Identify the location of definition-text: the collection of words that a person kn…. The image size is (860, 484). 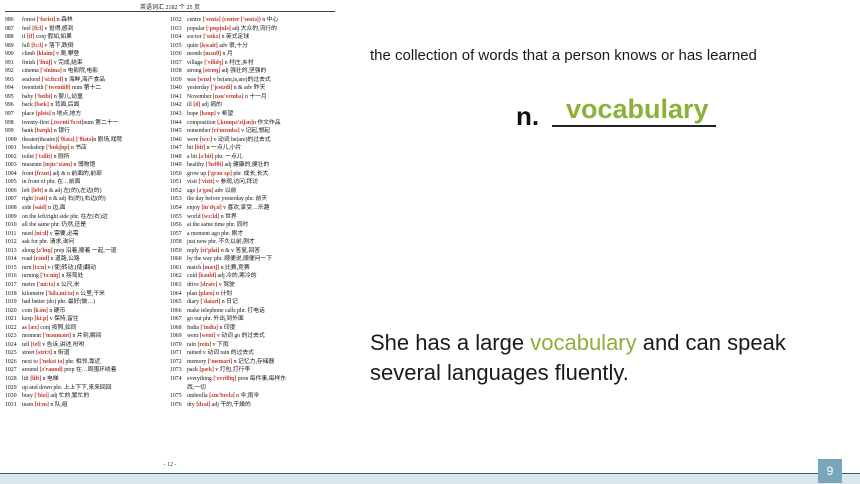
(563, 55).